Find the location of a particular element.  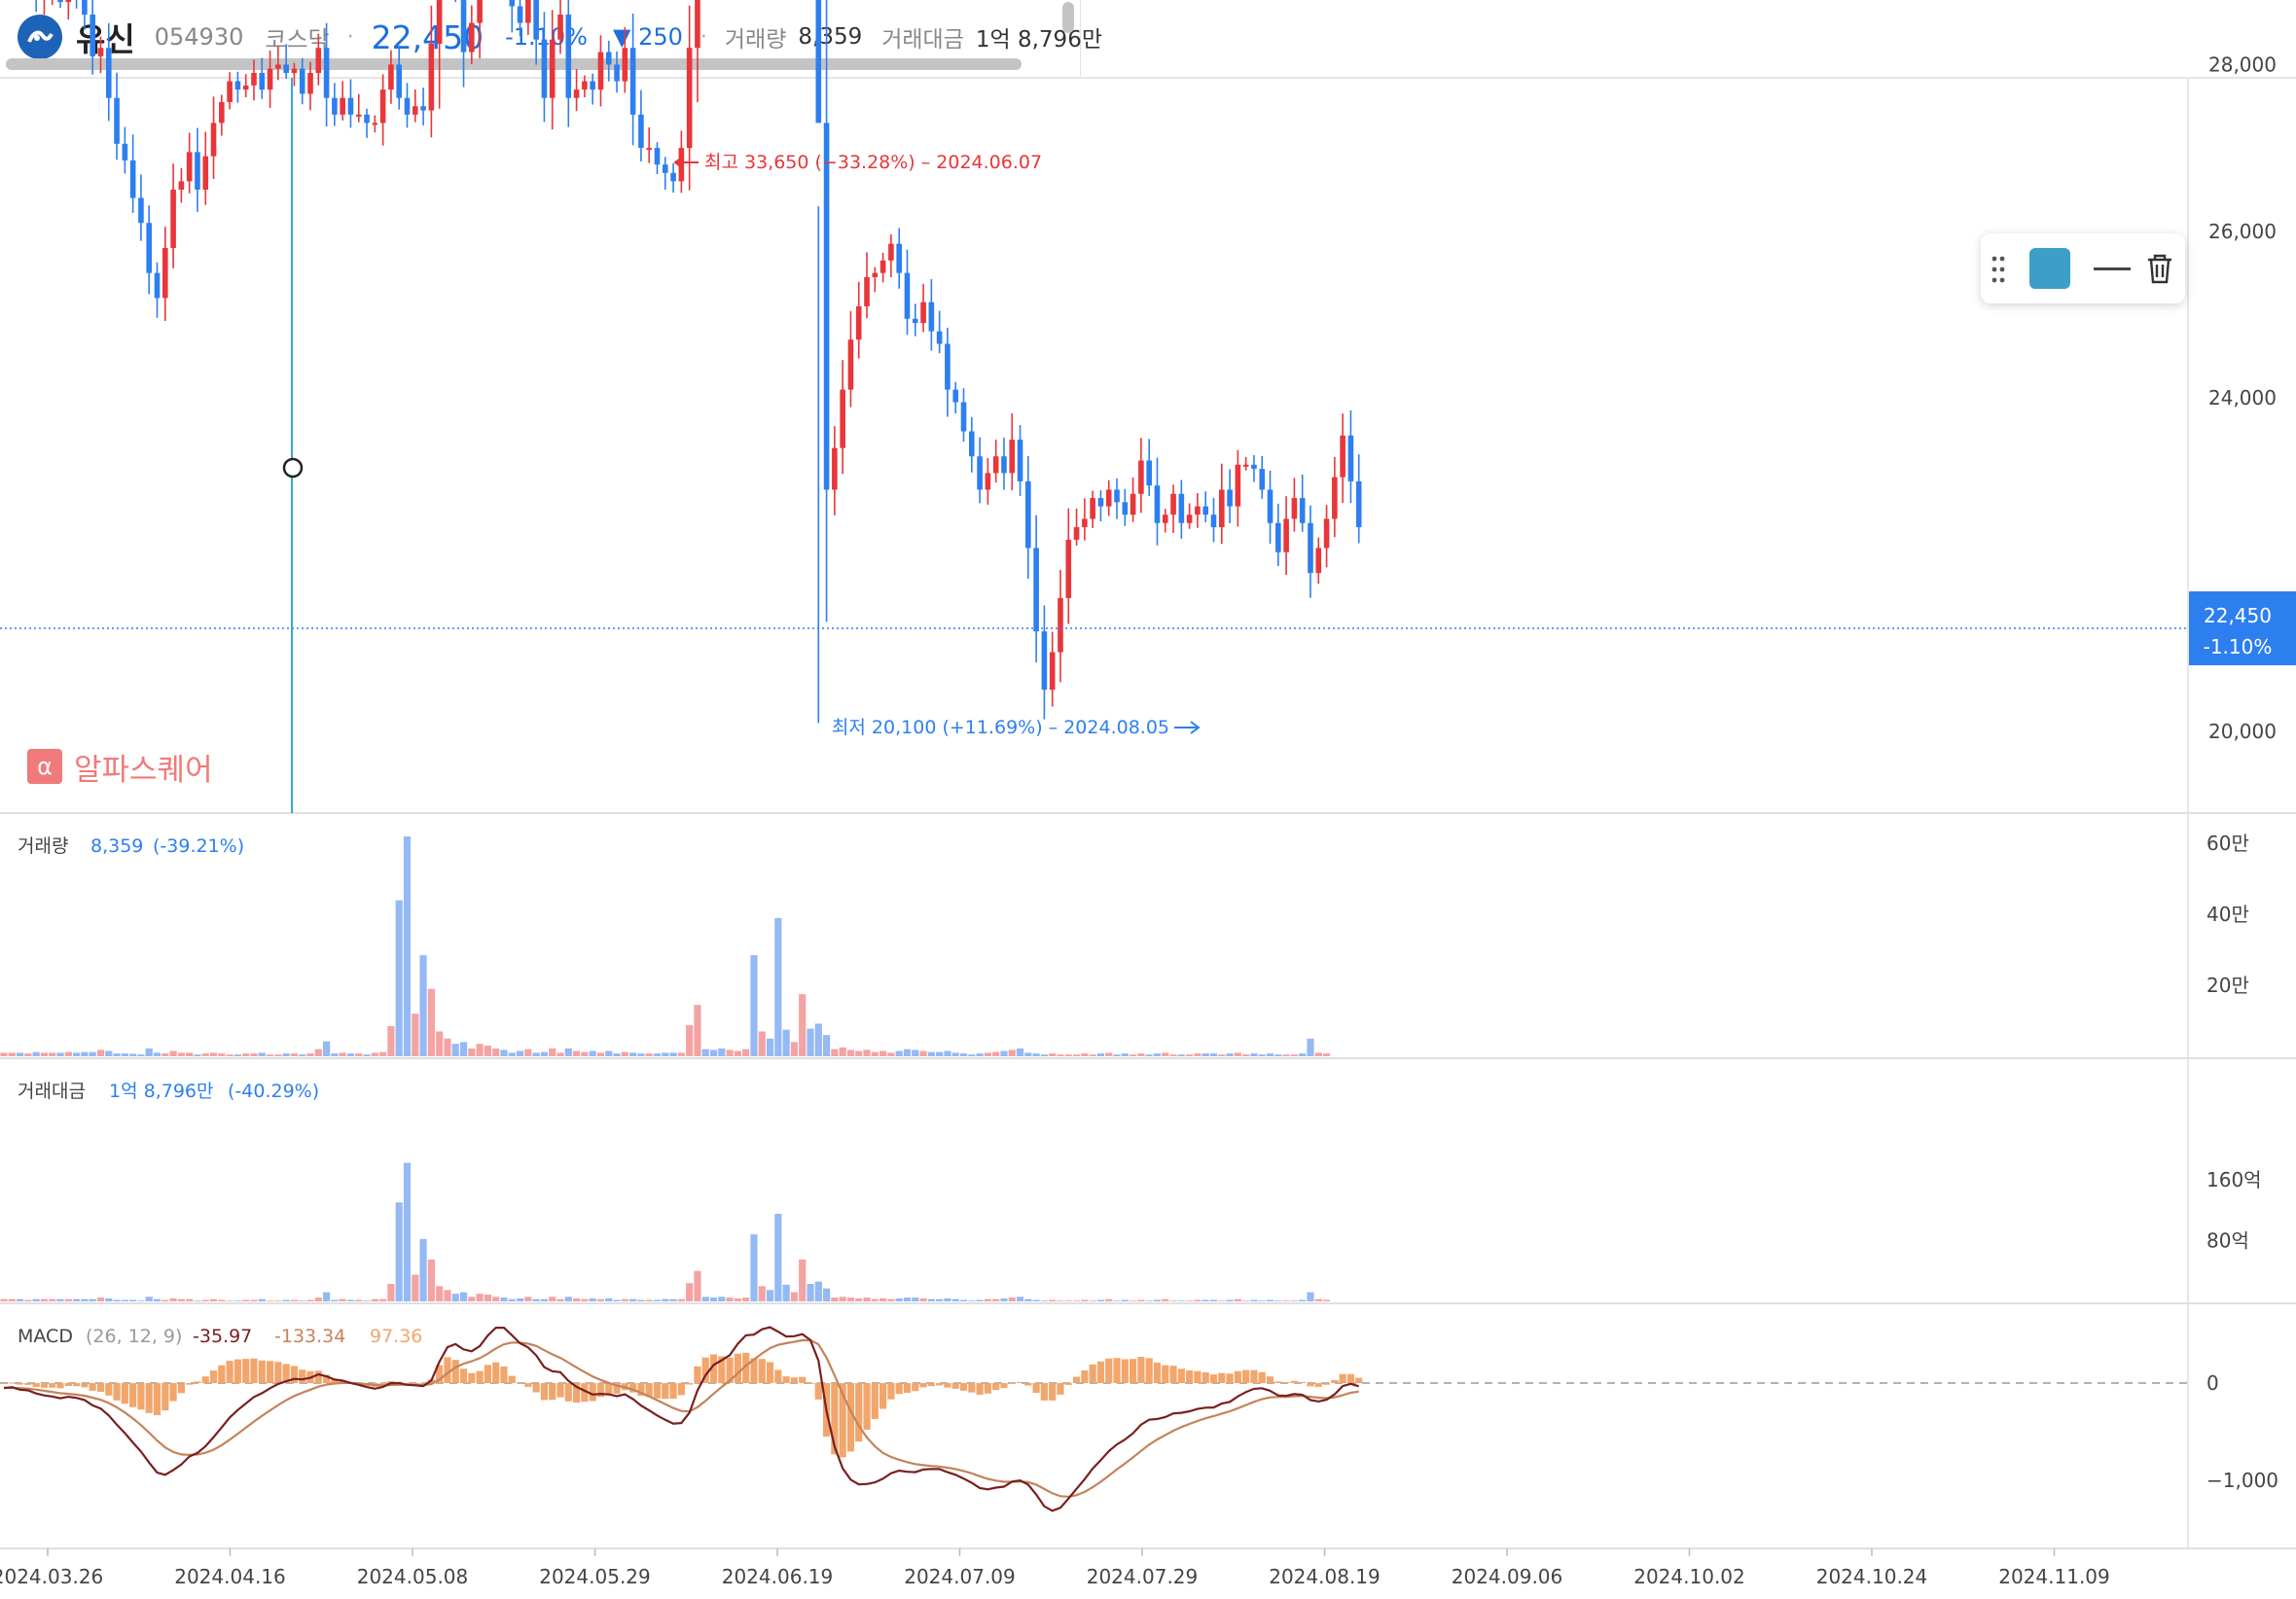

date-tick-label: 2024.03.26 is located at coordinates (51, 1576).